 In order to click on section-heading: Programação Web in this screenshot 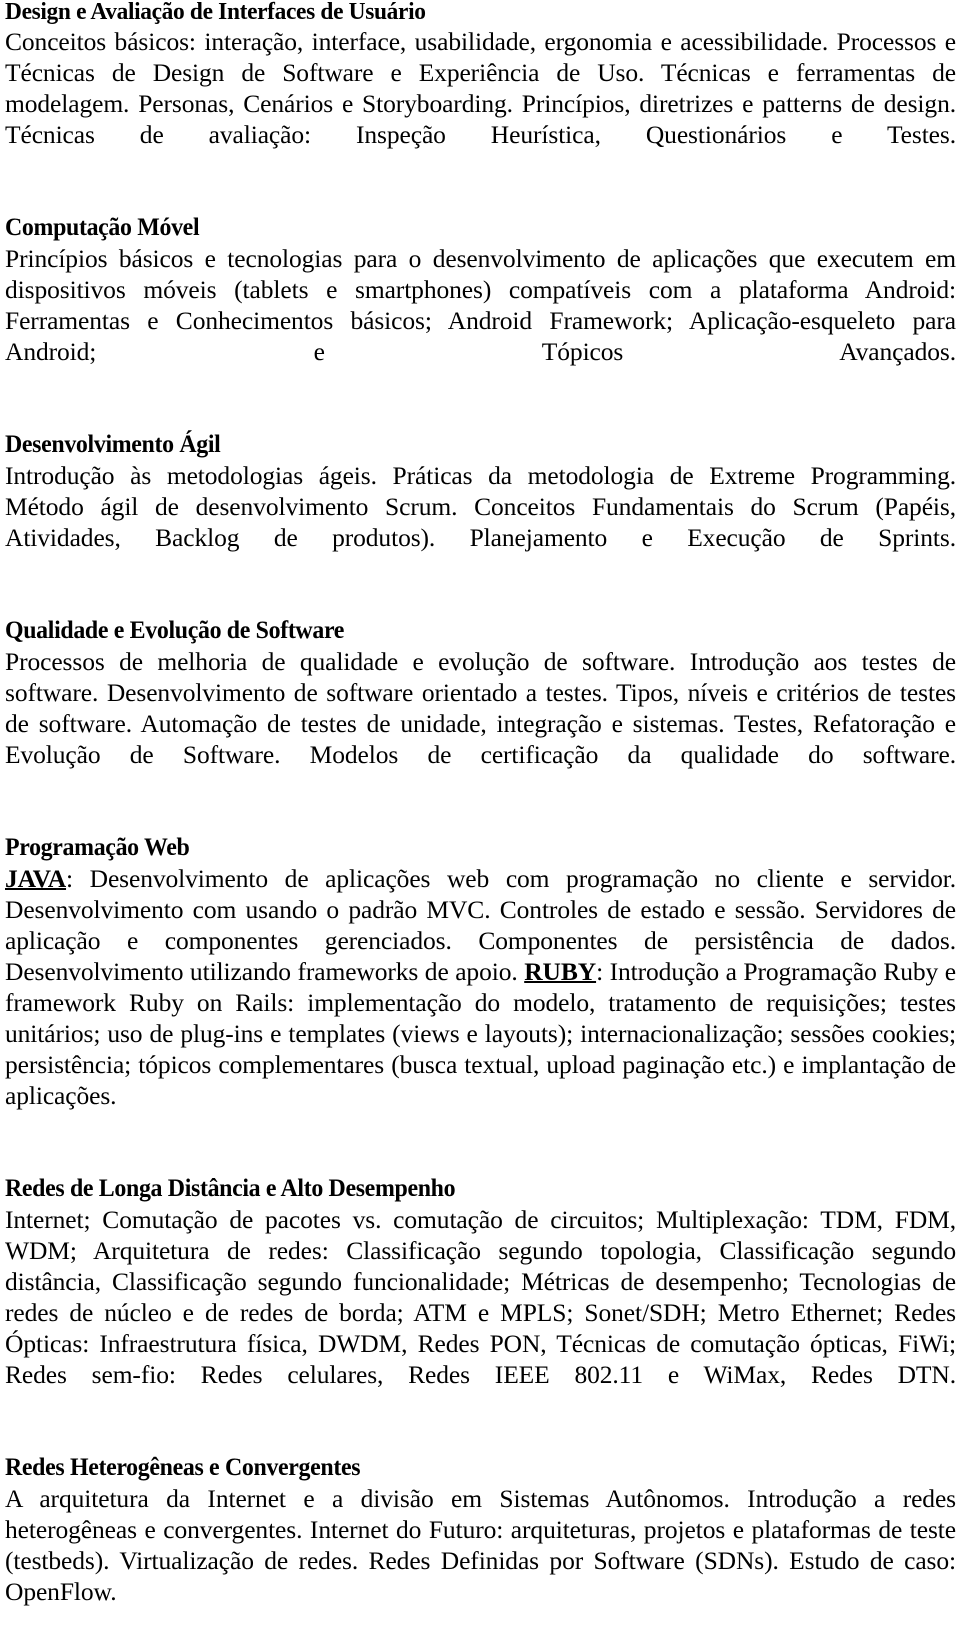, I will do `click(97, 847)`.